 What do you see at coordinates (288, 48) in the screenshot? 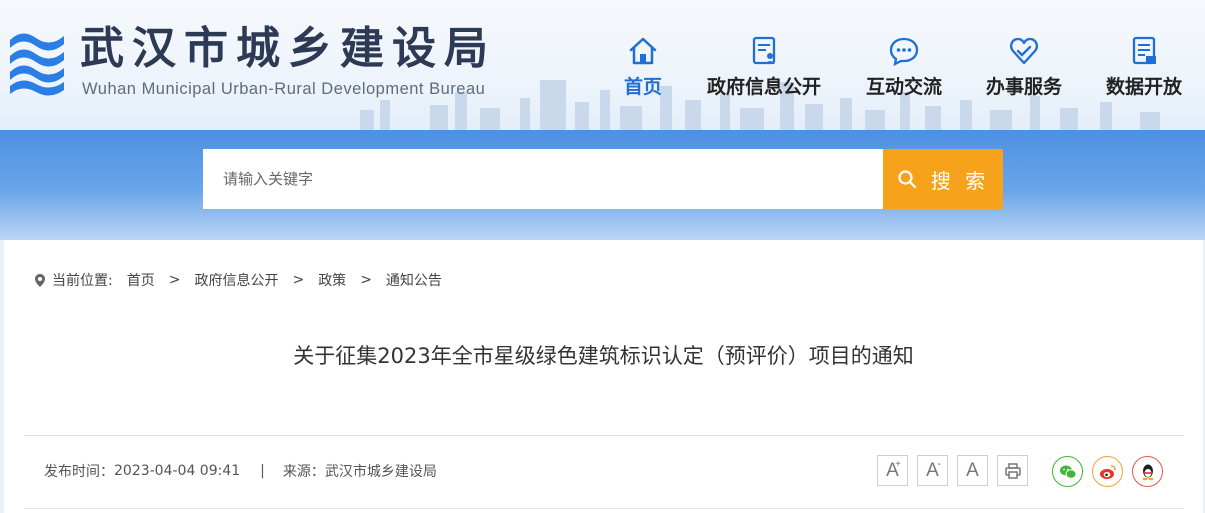
I see `site-title: 武汉市城乡建设局` at bounding box center [288, 48].